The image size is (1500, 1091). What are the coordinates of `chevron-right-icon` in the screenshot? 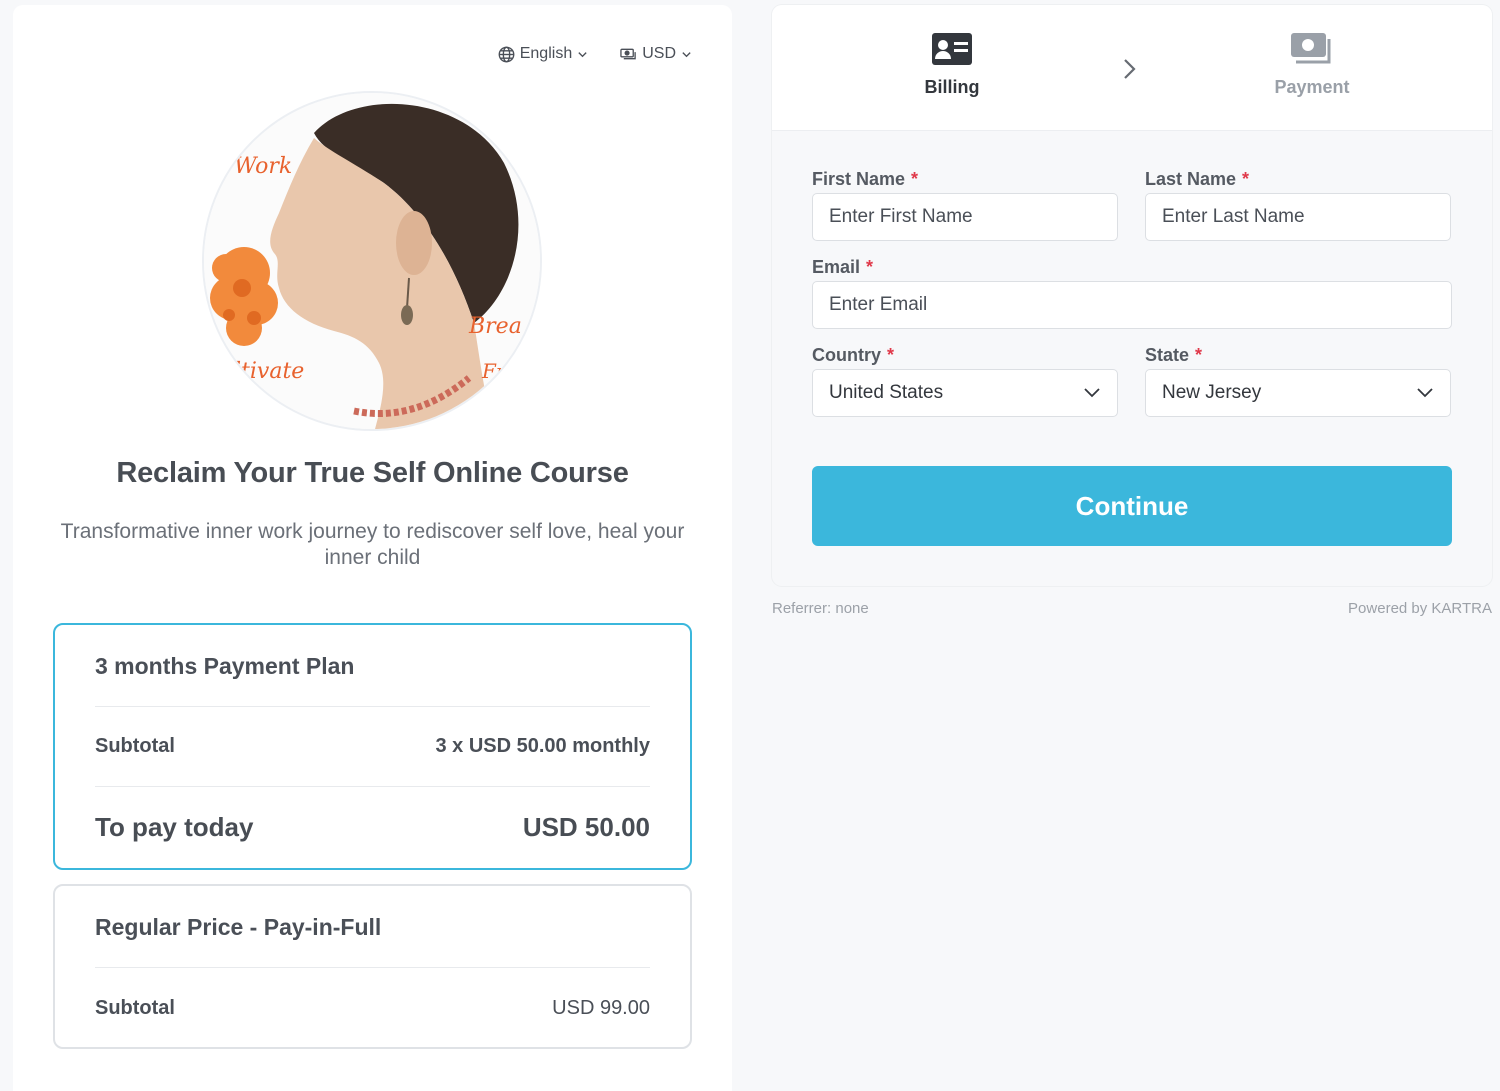 It's located at (1129, 71).